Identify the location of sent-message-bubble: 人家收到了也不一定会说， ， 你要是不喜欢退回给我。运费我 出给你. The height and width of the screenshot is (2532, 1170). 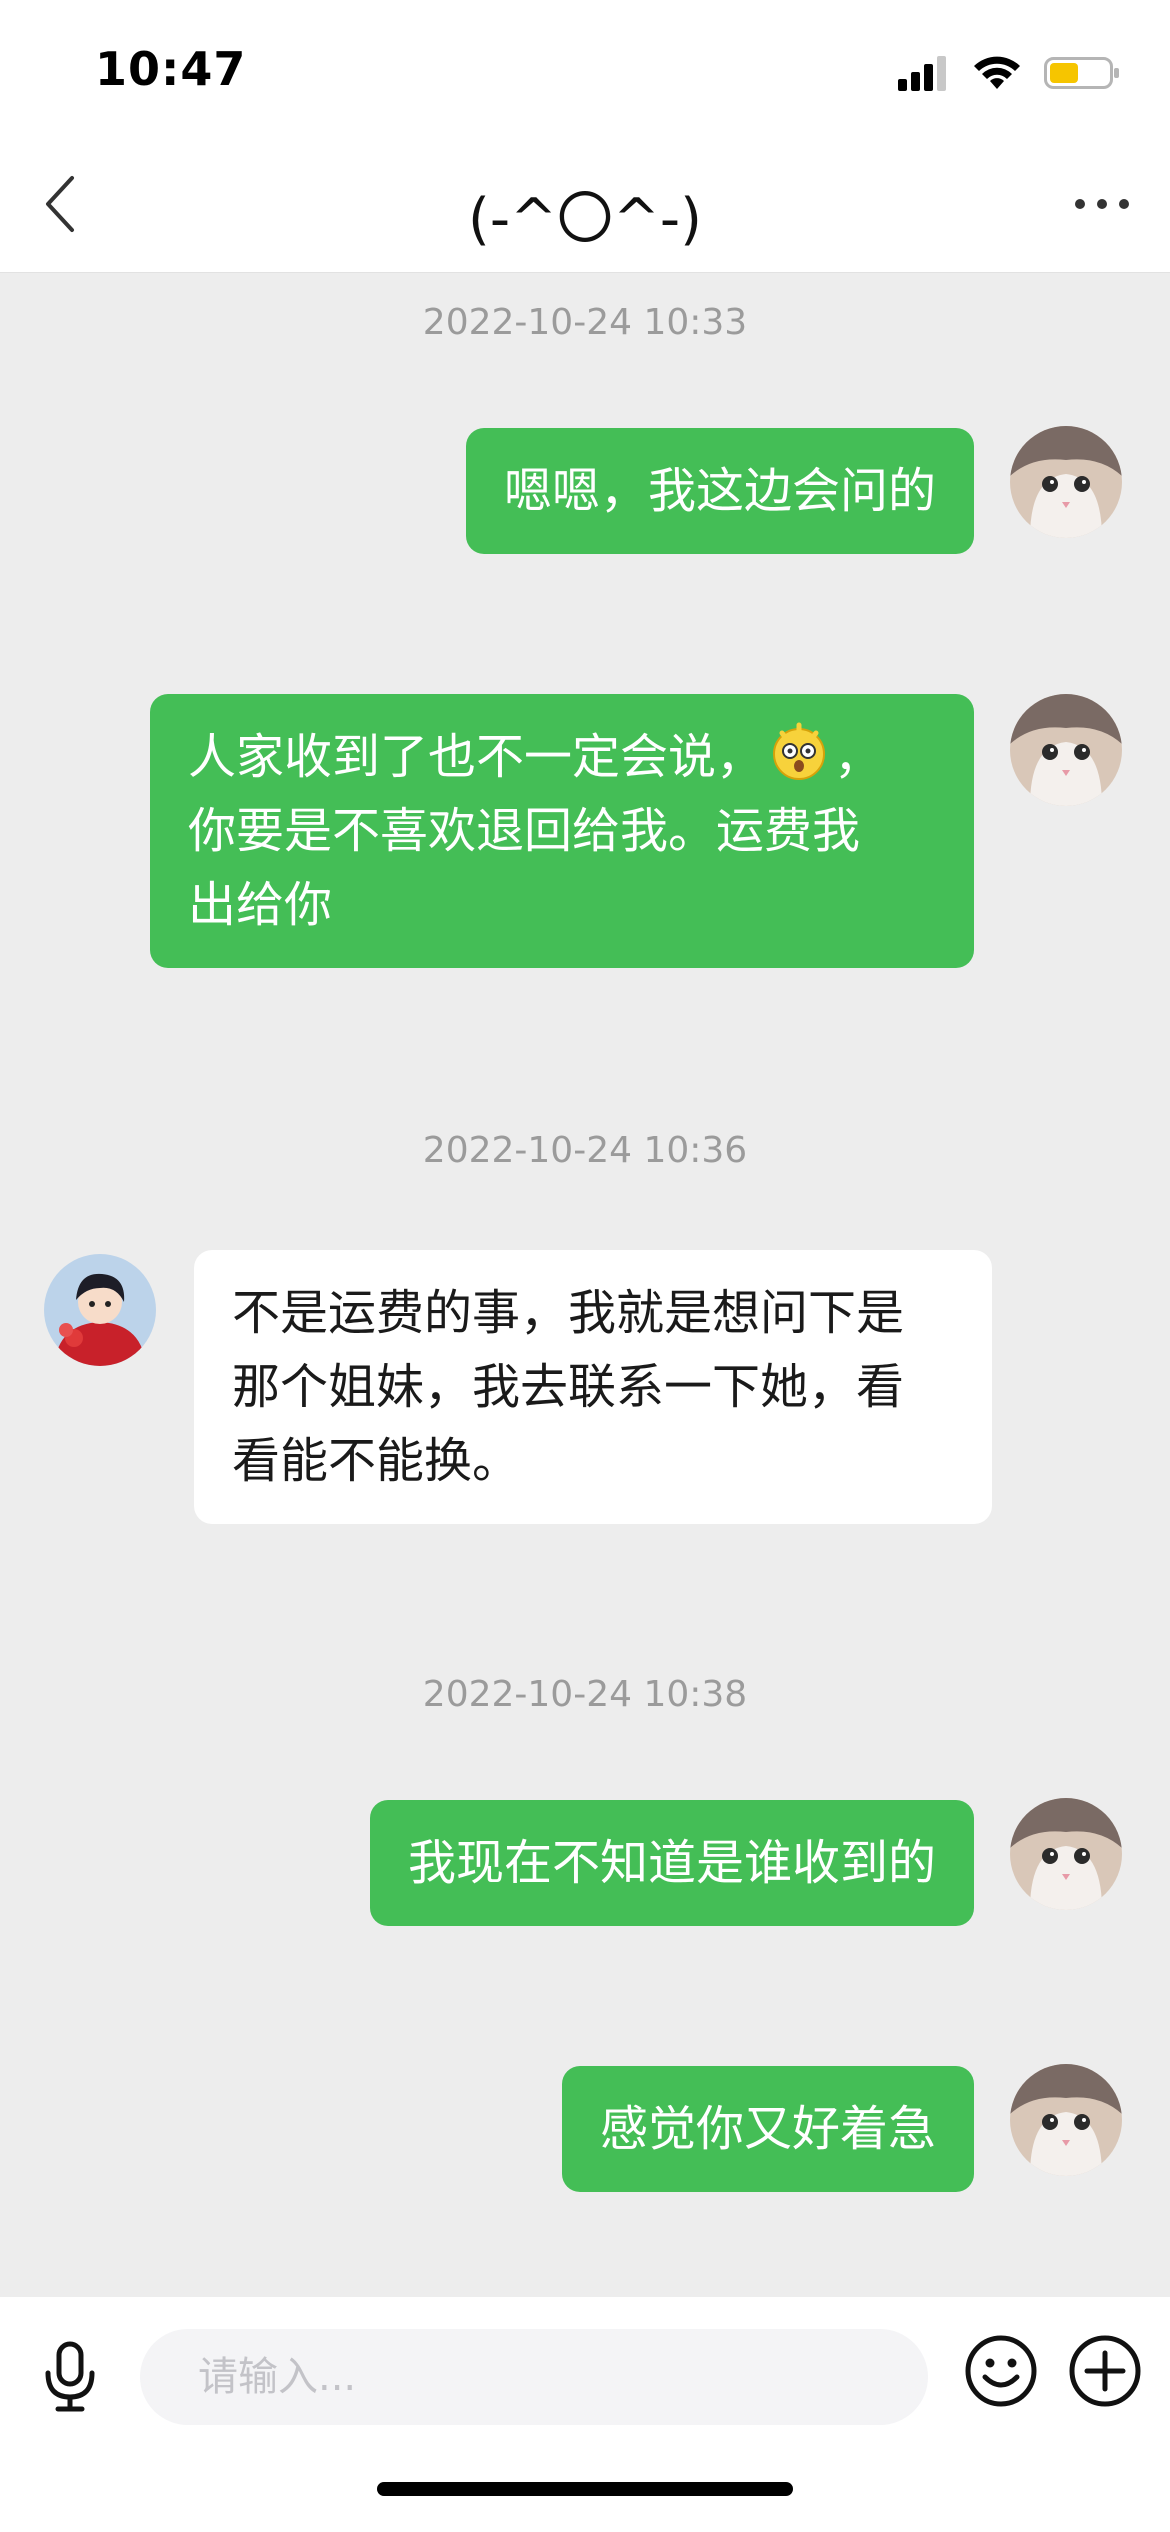
(562, 831).